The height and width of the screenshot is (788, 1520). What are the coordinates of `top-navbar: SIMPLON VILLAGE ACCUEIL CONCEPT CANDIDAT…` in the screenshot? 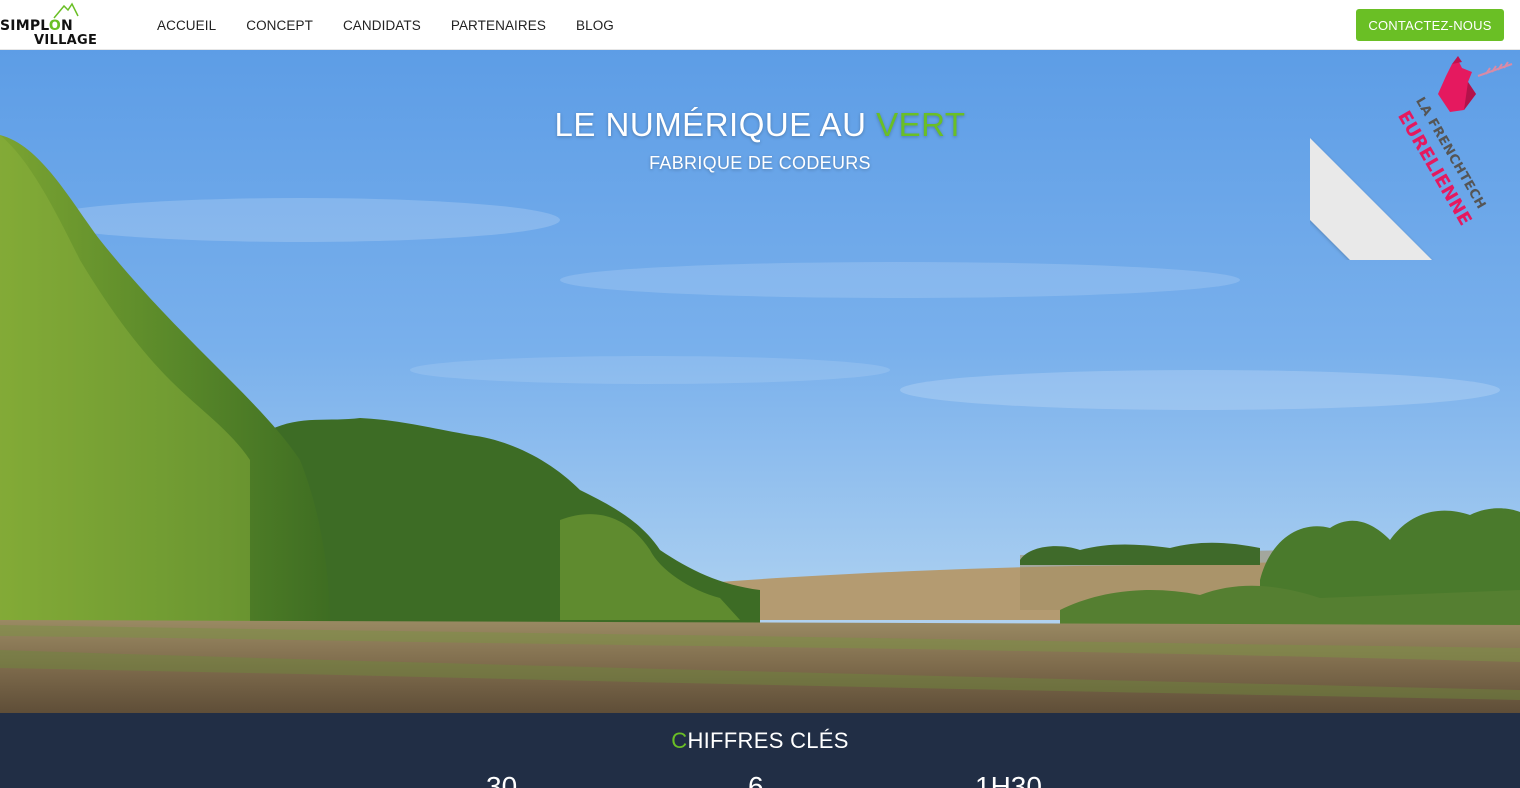 It's located at (760, 25).